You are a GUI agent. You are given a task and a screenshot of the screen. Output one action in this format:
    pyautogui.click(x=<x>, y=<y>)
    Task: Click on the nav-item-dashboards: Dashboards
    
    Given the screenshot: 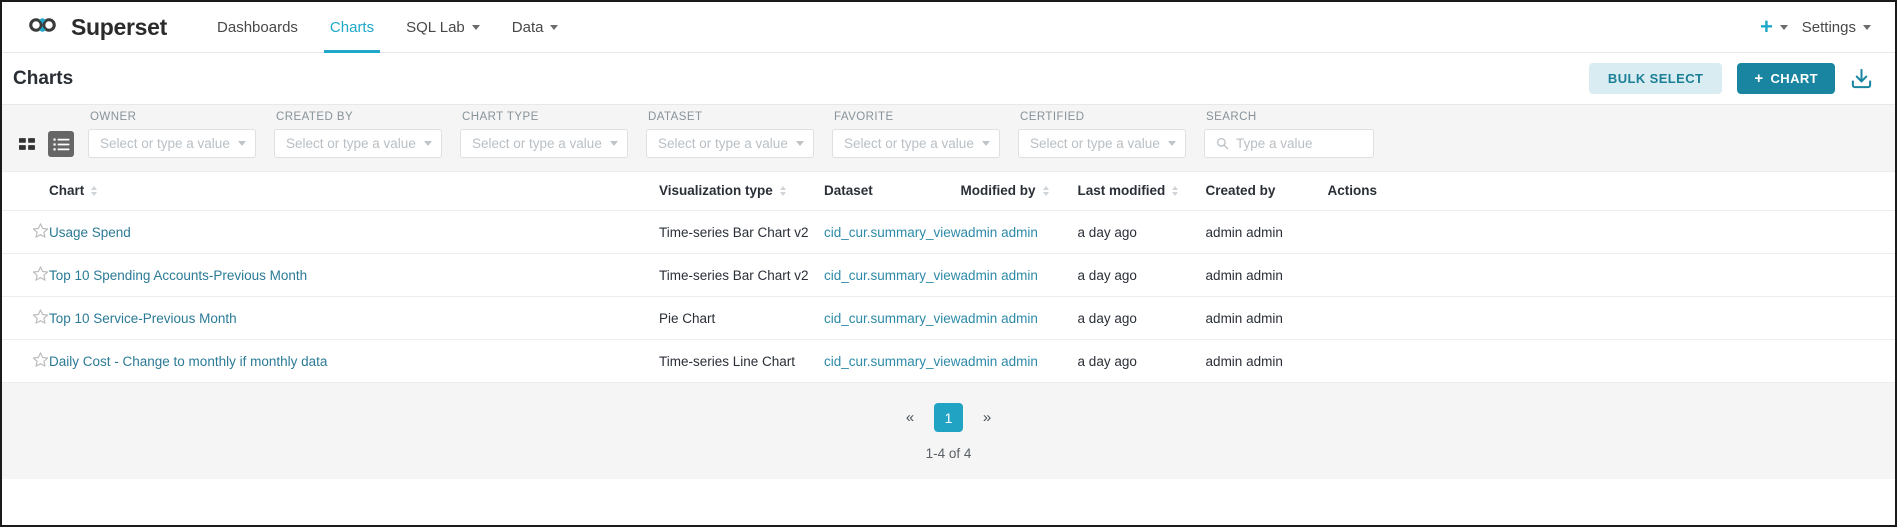 What is the action you would take?
    pyautogui.click(x=257, y=27)
    